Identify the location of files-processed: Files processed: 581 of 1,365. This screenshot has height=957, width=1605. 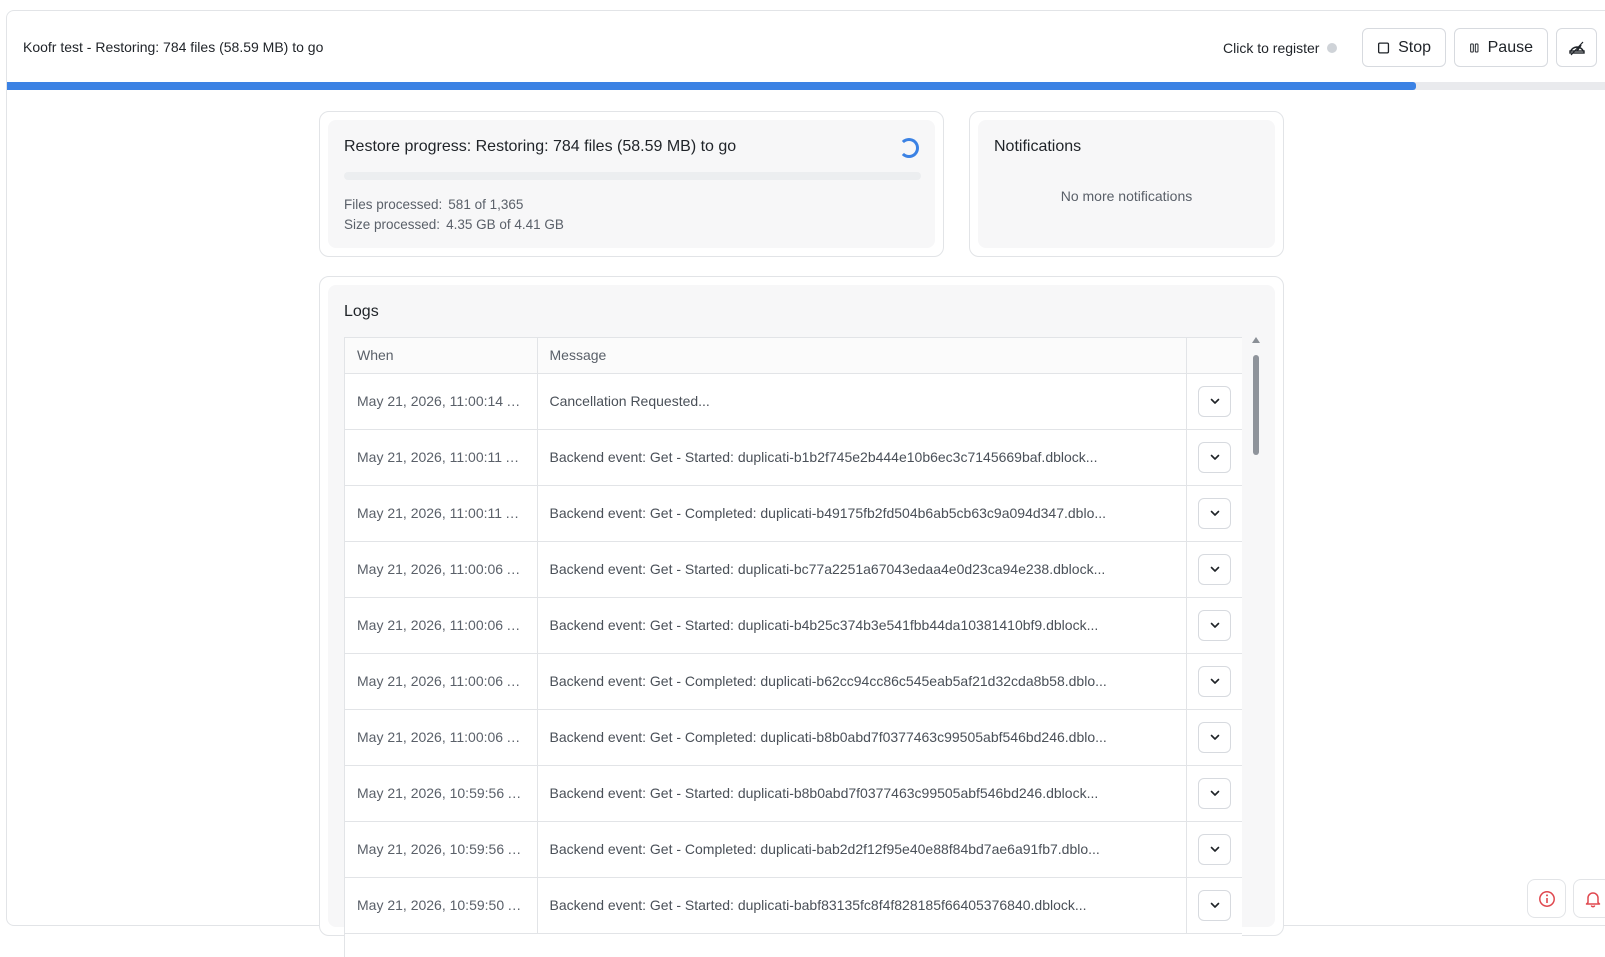
(433, 204).